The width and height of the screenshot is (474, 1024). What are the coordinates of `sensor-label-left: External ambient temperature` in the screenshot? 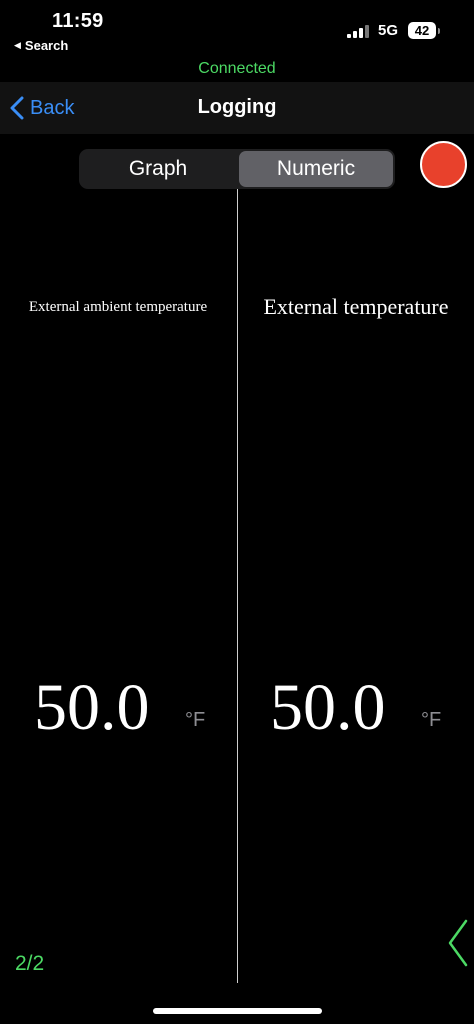 It's located at (118, 307).